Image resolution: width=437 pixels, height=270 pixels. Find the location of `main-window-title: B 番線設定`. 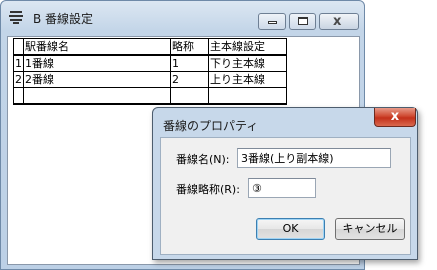

main-window-title: B 番線設定 is located at coordinates (63, 19).